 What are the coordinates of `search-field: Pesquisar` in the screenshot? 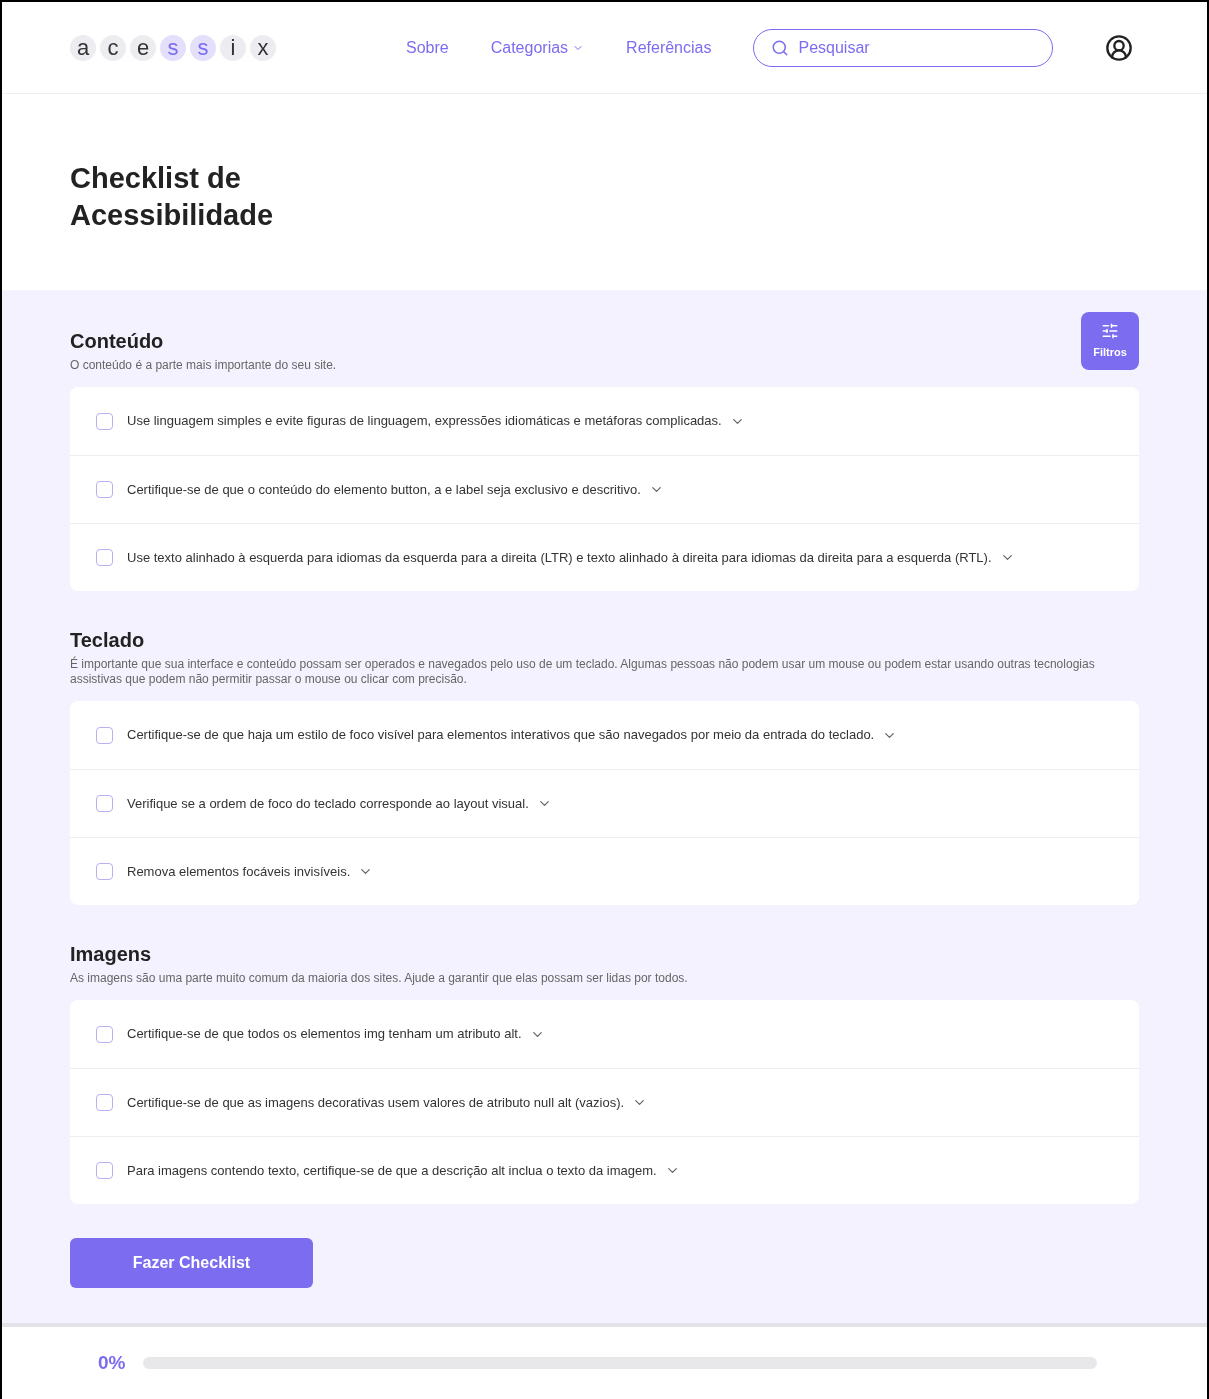 It's located at (903, 47).